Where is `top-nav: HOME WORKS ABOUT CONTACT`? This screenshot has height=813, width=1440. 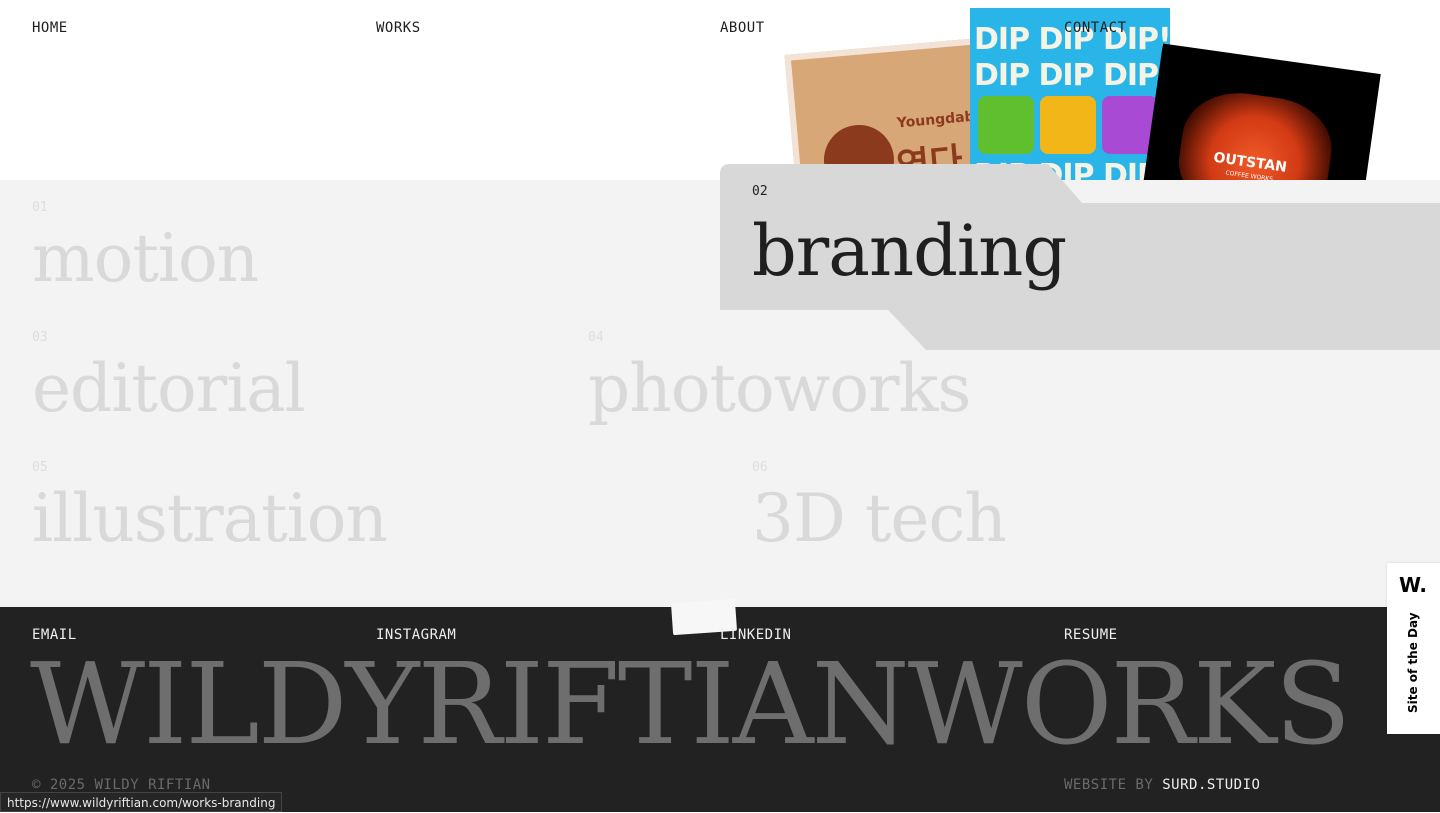 top-nav: HOME WORKS ABOUT CONTACT is located at coordinates (720, 28).